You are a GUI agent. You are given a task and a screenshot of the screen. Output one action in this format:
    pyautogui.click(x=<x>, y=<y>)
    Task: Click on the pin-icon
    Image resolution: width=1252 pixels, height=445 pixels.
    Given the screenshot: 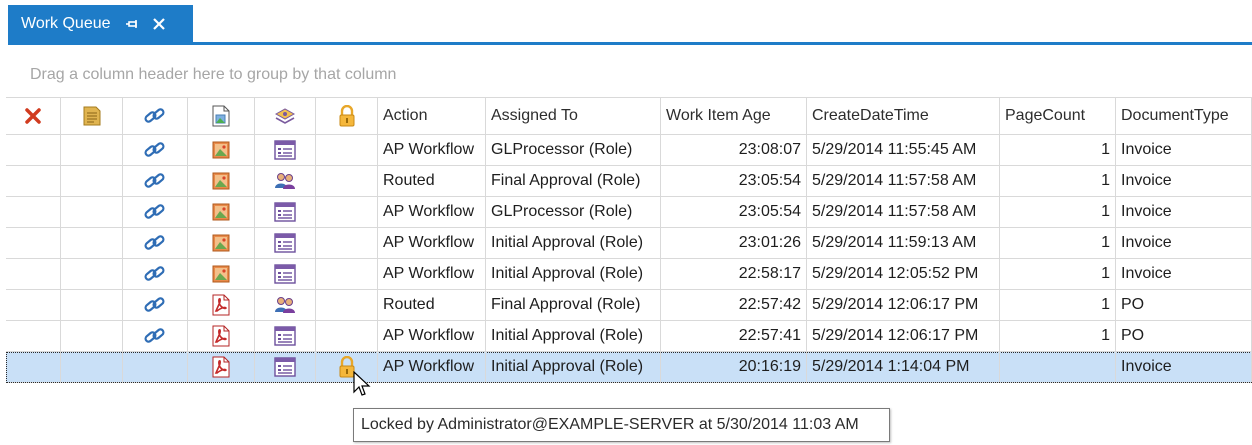 What is the action you would take?
    pyautogui.click(x=133, y=24)
    